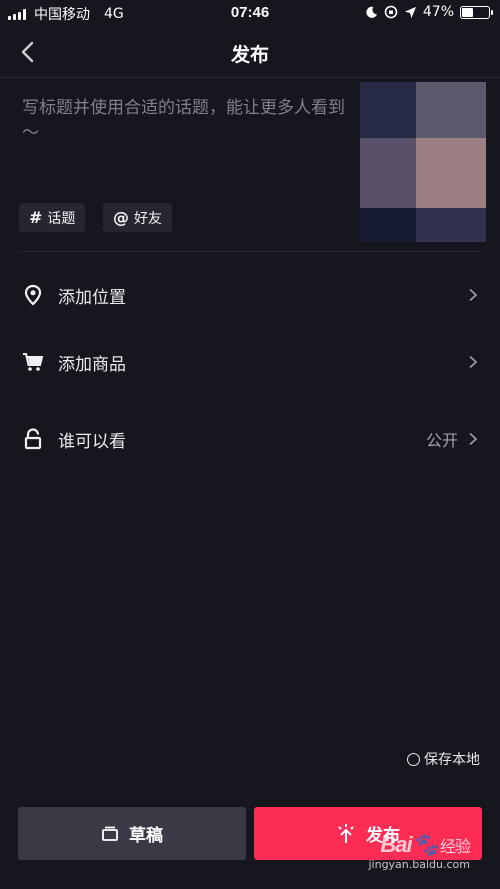 This screenshot has width=500, height=889. What do you see at coordinates (110, 833) in the screenshot?
I see `draft-box-icon` at bounding box center [110, 833].